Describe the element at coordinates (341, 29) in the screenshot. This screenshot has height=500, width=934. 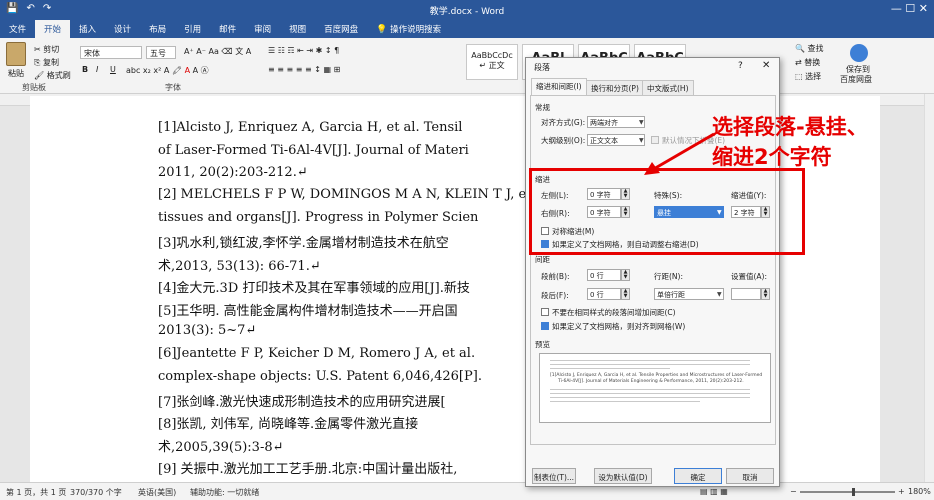
I see `tab-baidu-netdisk: 百度网盘` at that location.